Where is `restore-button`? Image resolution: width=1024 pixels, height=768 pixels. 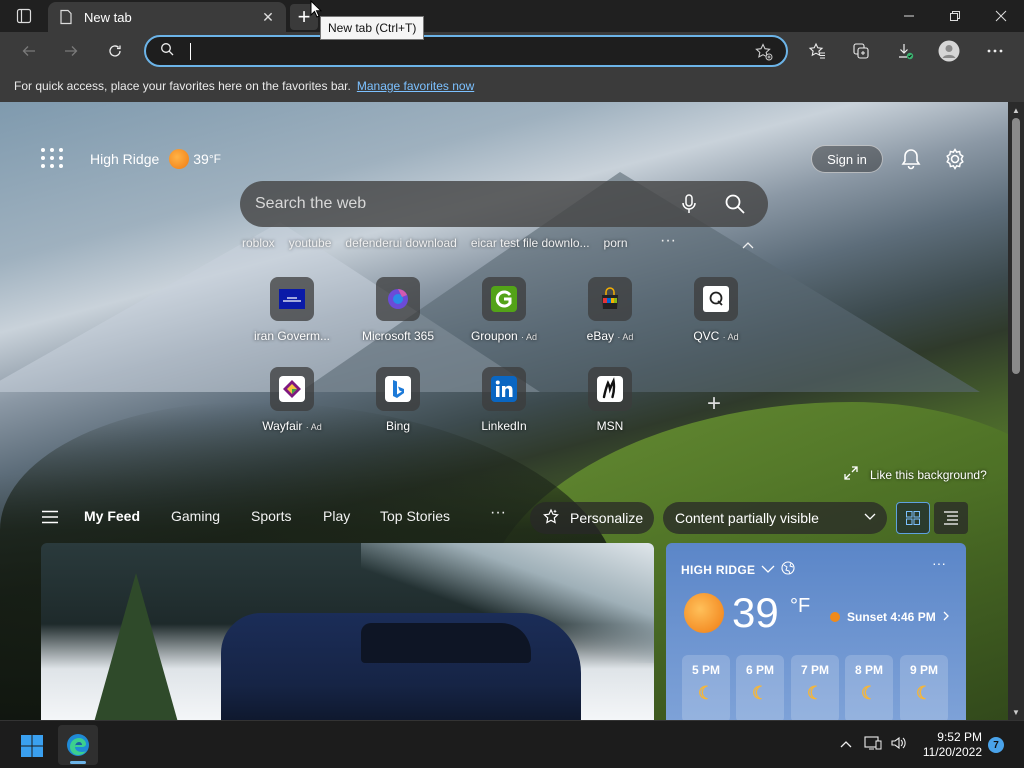 restore-button is located at coordinates (955, 16).